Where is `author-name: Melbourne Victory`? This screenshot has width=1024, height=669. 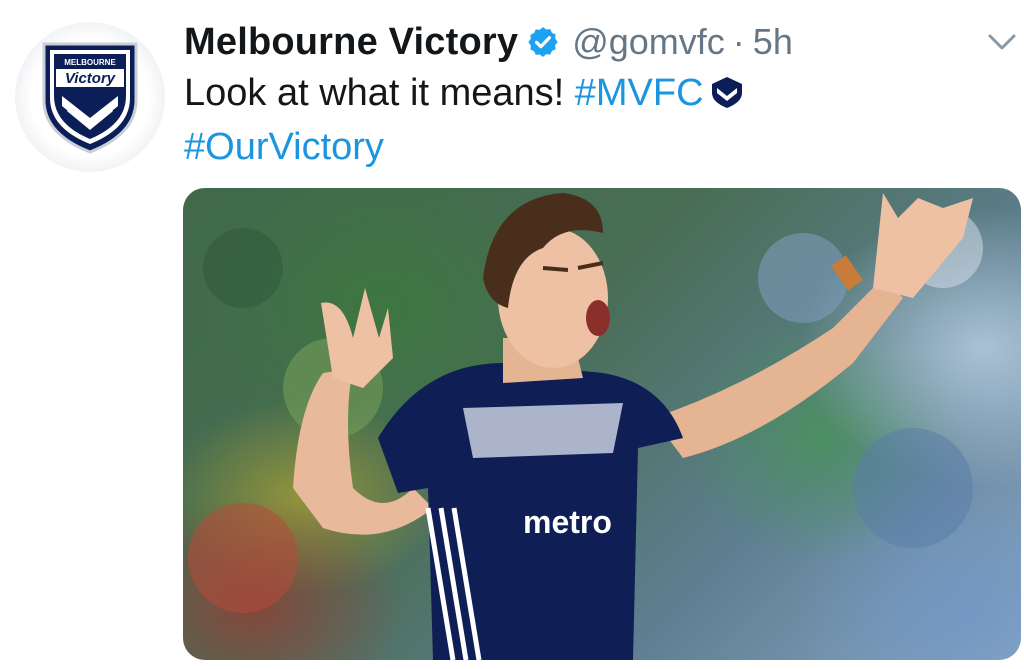 author-name: Melbourne Victory is located at coordinates (351, 42).